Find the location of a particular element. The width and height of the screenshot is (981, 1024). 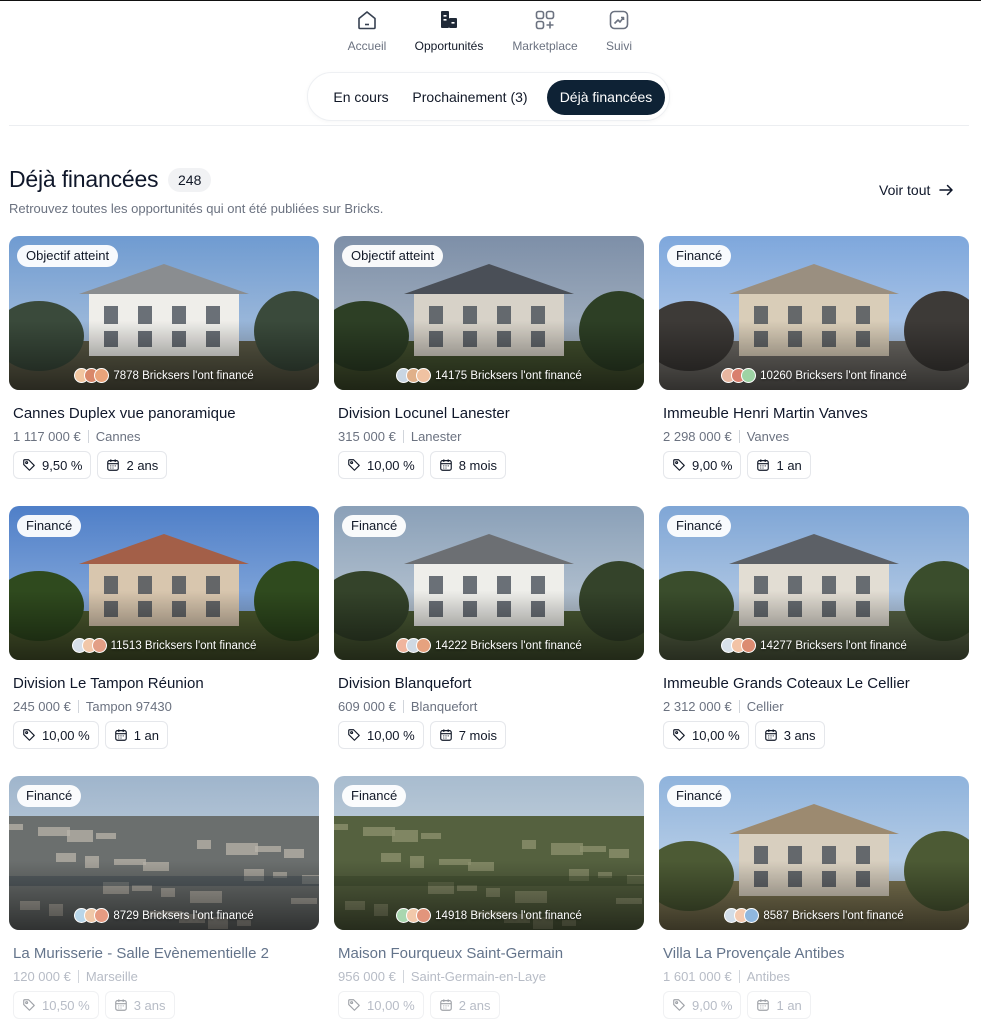

tab-deja-financees: Déjà financées is located at coordinates (606, 97).